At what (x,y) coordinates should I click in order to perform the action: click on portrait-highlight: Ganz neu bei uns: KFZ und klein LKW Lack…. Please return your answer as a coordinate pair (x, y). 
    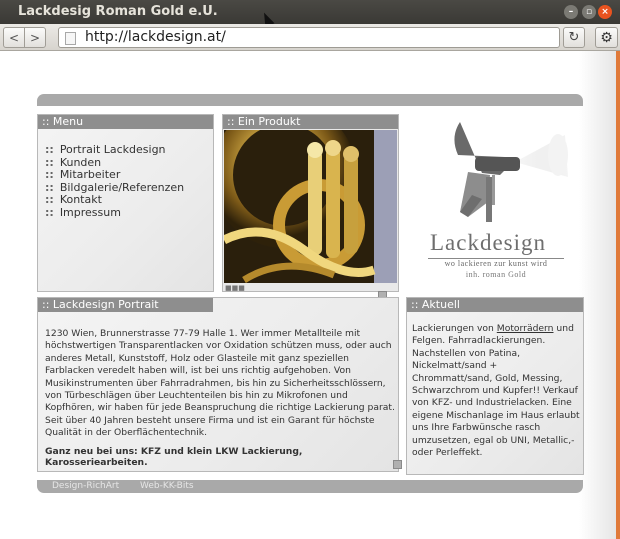
    Looking at the image, I should click on (174, 457).